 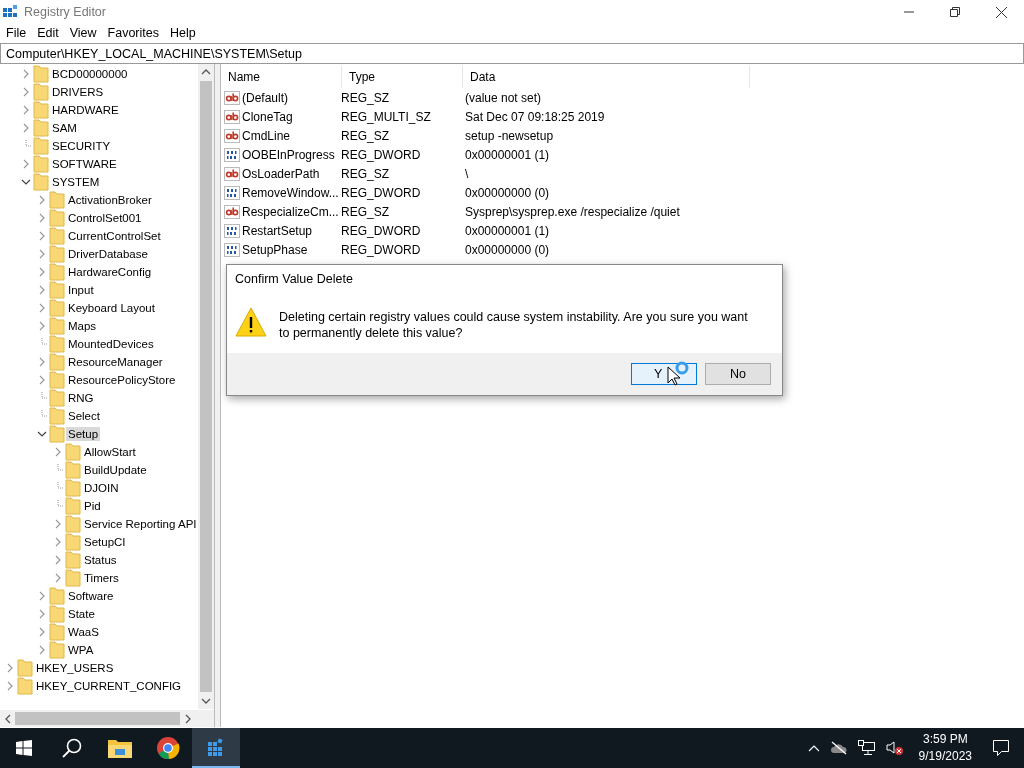 What do you see at coordinates (503, 97) in the screenshot?
I see `value-data: (value not set)` at bounding box center [503, 97].